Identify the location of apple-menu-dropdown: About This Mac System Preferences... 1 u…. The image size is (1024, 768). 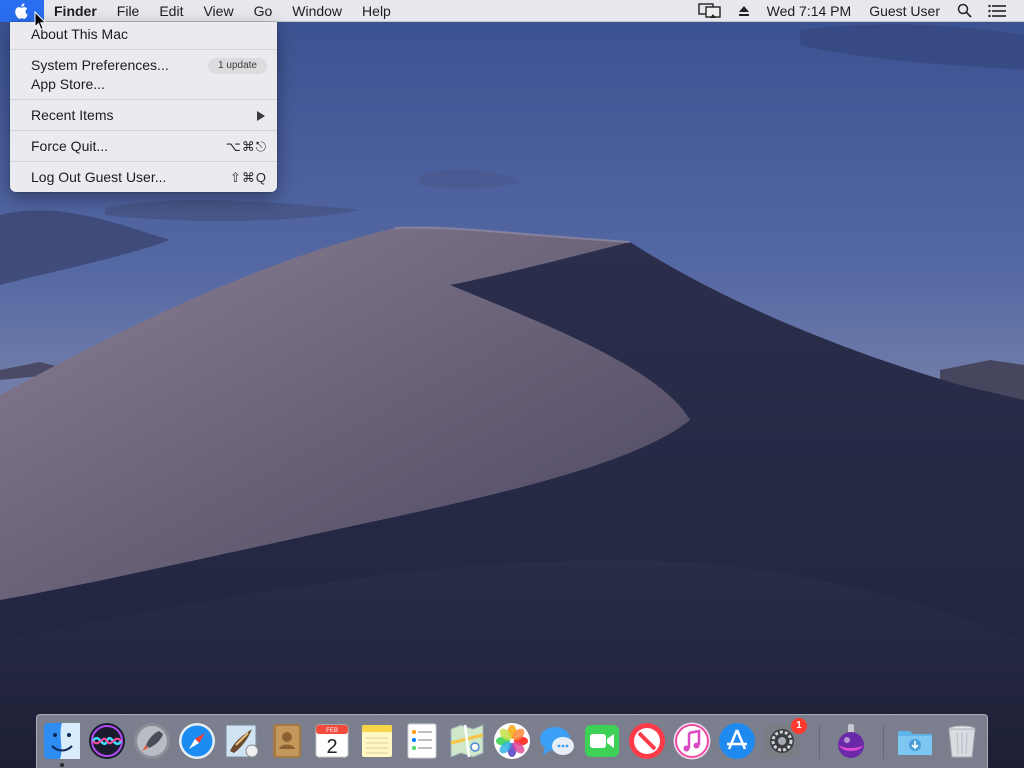
(143, 107).